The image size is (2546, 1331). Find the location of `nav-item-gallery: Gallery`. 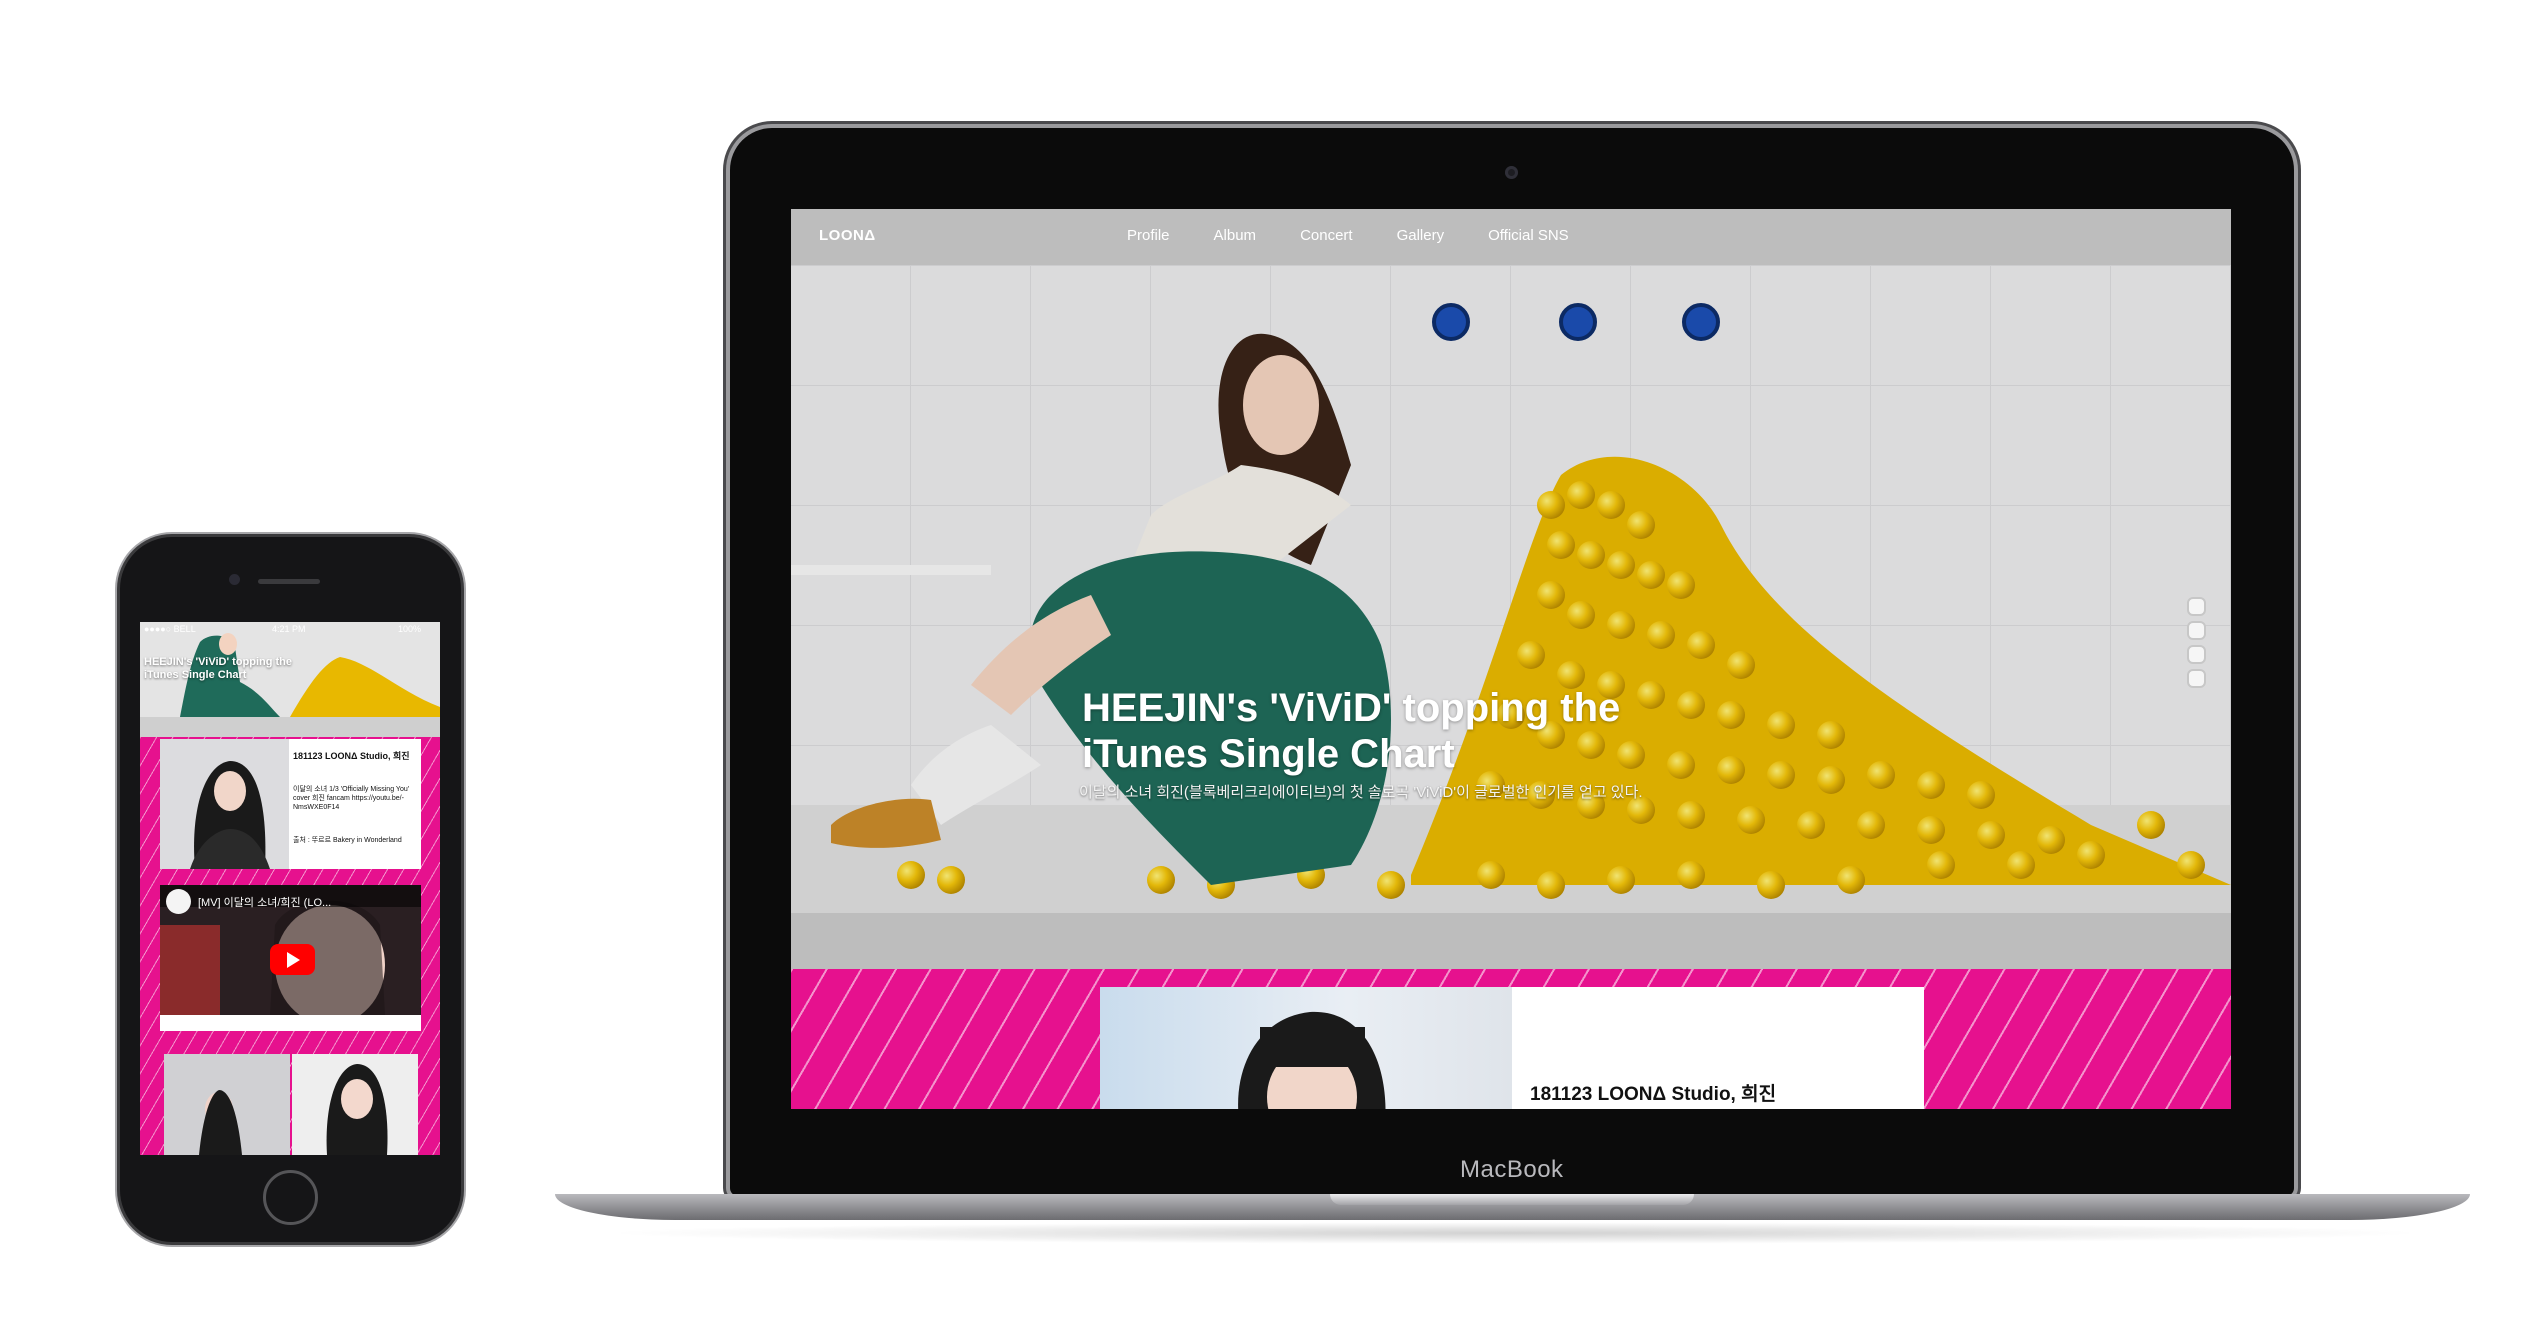

nav-item-gallery: Gallery is located at coordinates (1421, 235).